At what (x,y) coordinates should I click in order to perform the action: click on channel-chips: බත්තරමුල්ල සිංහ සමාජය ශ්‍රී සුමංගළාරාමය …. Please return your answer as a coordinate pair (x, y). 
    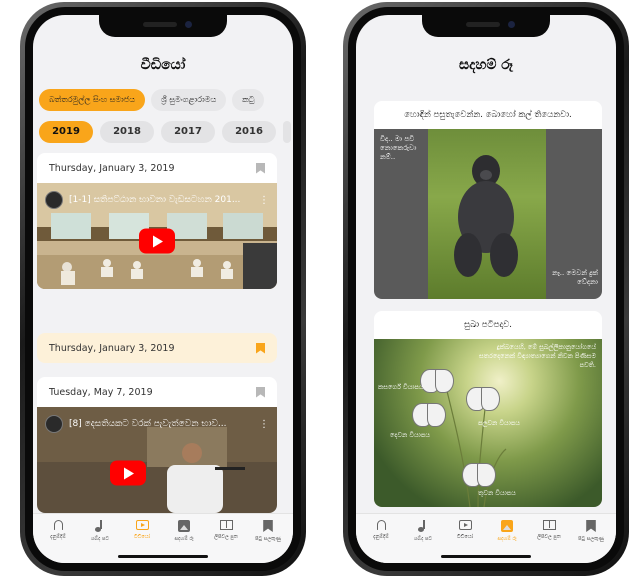
    Looking at the image, I should click on (166, 100).